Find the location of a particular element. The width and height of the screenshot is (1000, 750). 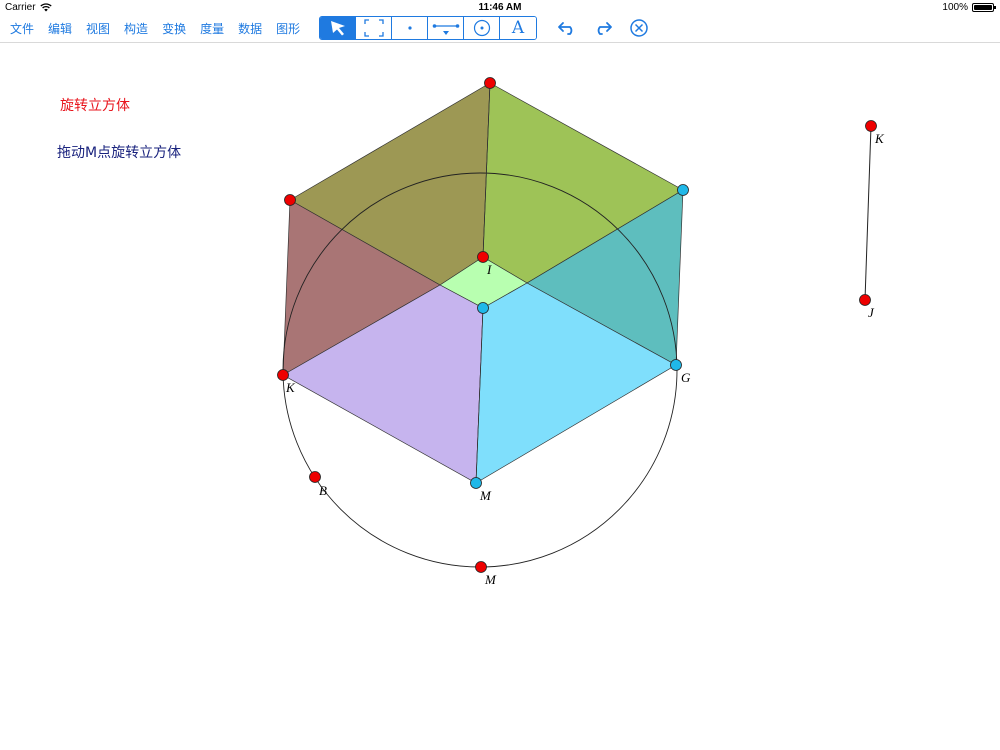

status-time: 11:46 AM is located at coordinates (500, 7).